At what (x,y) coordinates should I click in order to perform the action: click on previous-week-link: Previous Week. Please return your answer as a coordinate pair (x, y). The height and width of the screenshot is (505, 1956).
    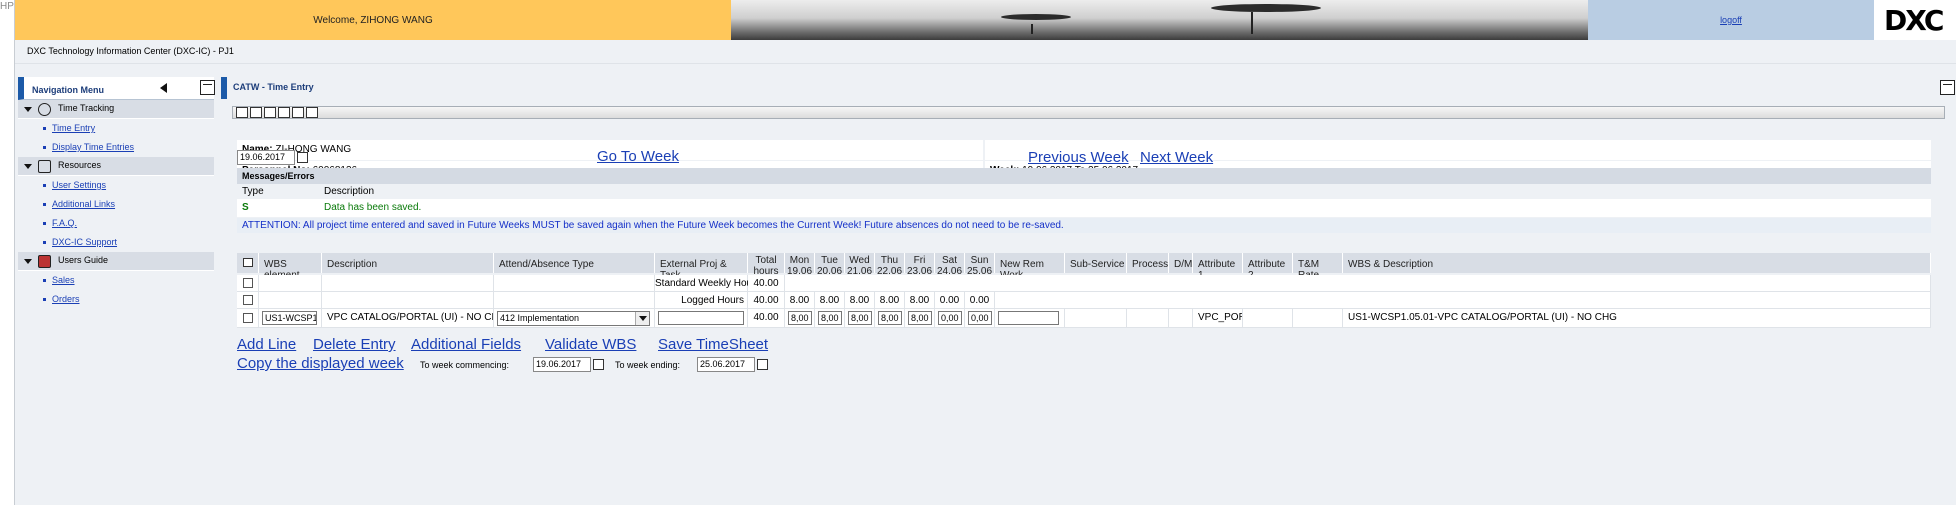
    Looking at the image, I should click on (1078, 157).